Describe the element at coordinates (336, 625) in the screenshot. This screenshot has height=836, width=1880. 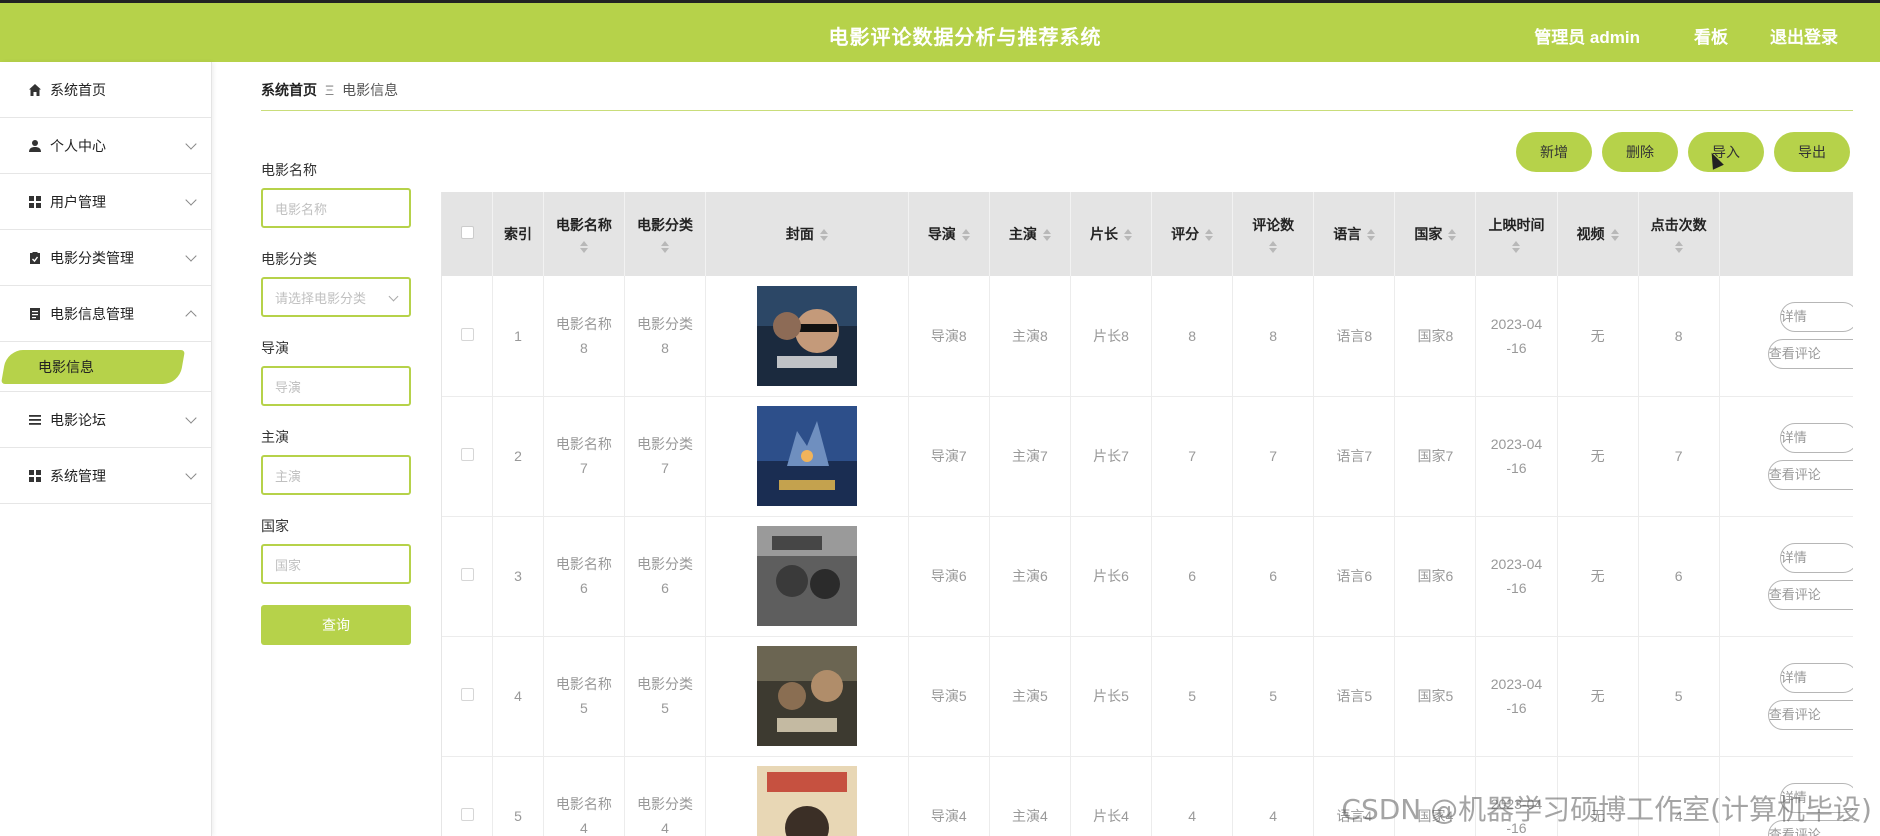
I see `query-button: 查询` at that location.